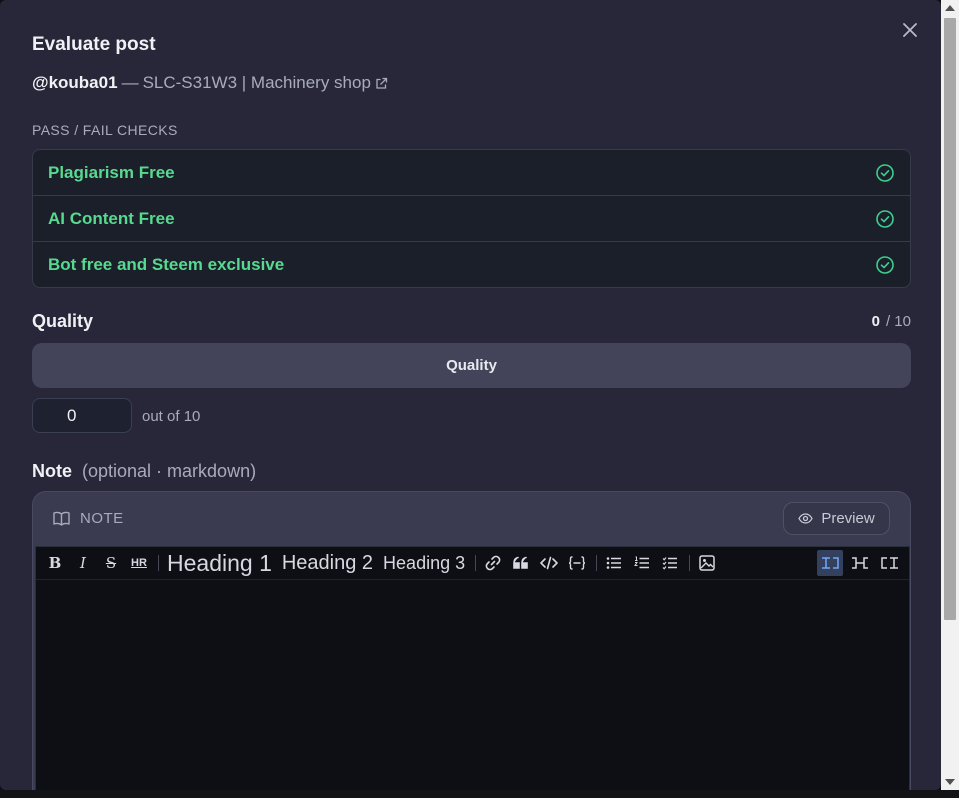 This screenshot has height=798, width=959. Describe the element at coordinates (875, 321) in the screenshot. I see `quality-score-value: 0` at that location.